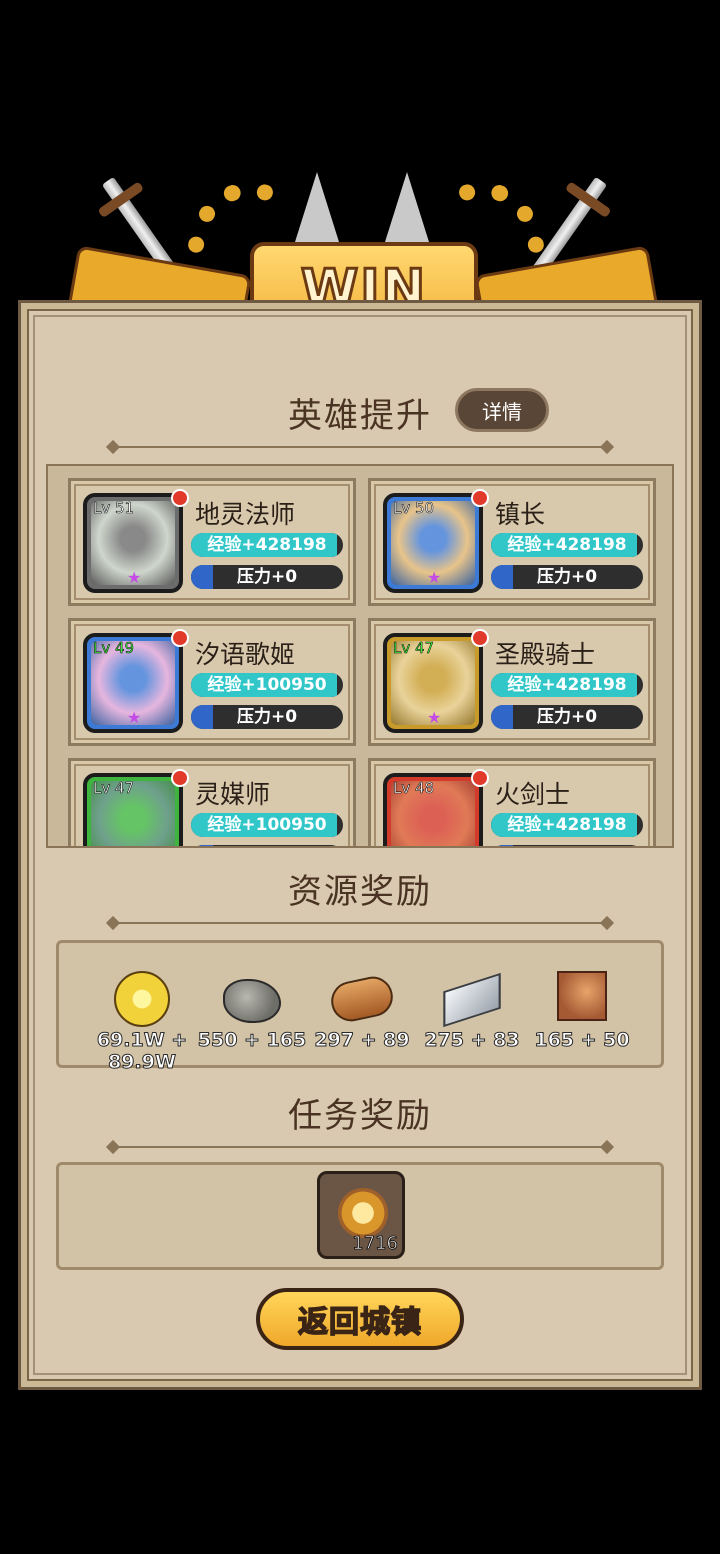 The height and width of the screenshot is (1554, 720). I want to click on hero-card: Lv 51 ★ 地灵法师经验+428198 压力+0, so click(212, 542).